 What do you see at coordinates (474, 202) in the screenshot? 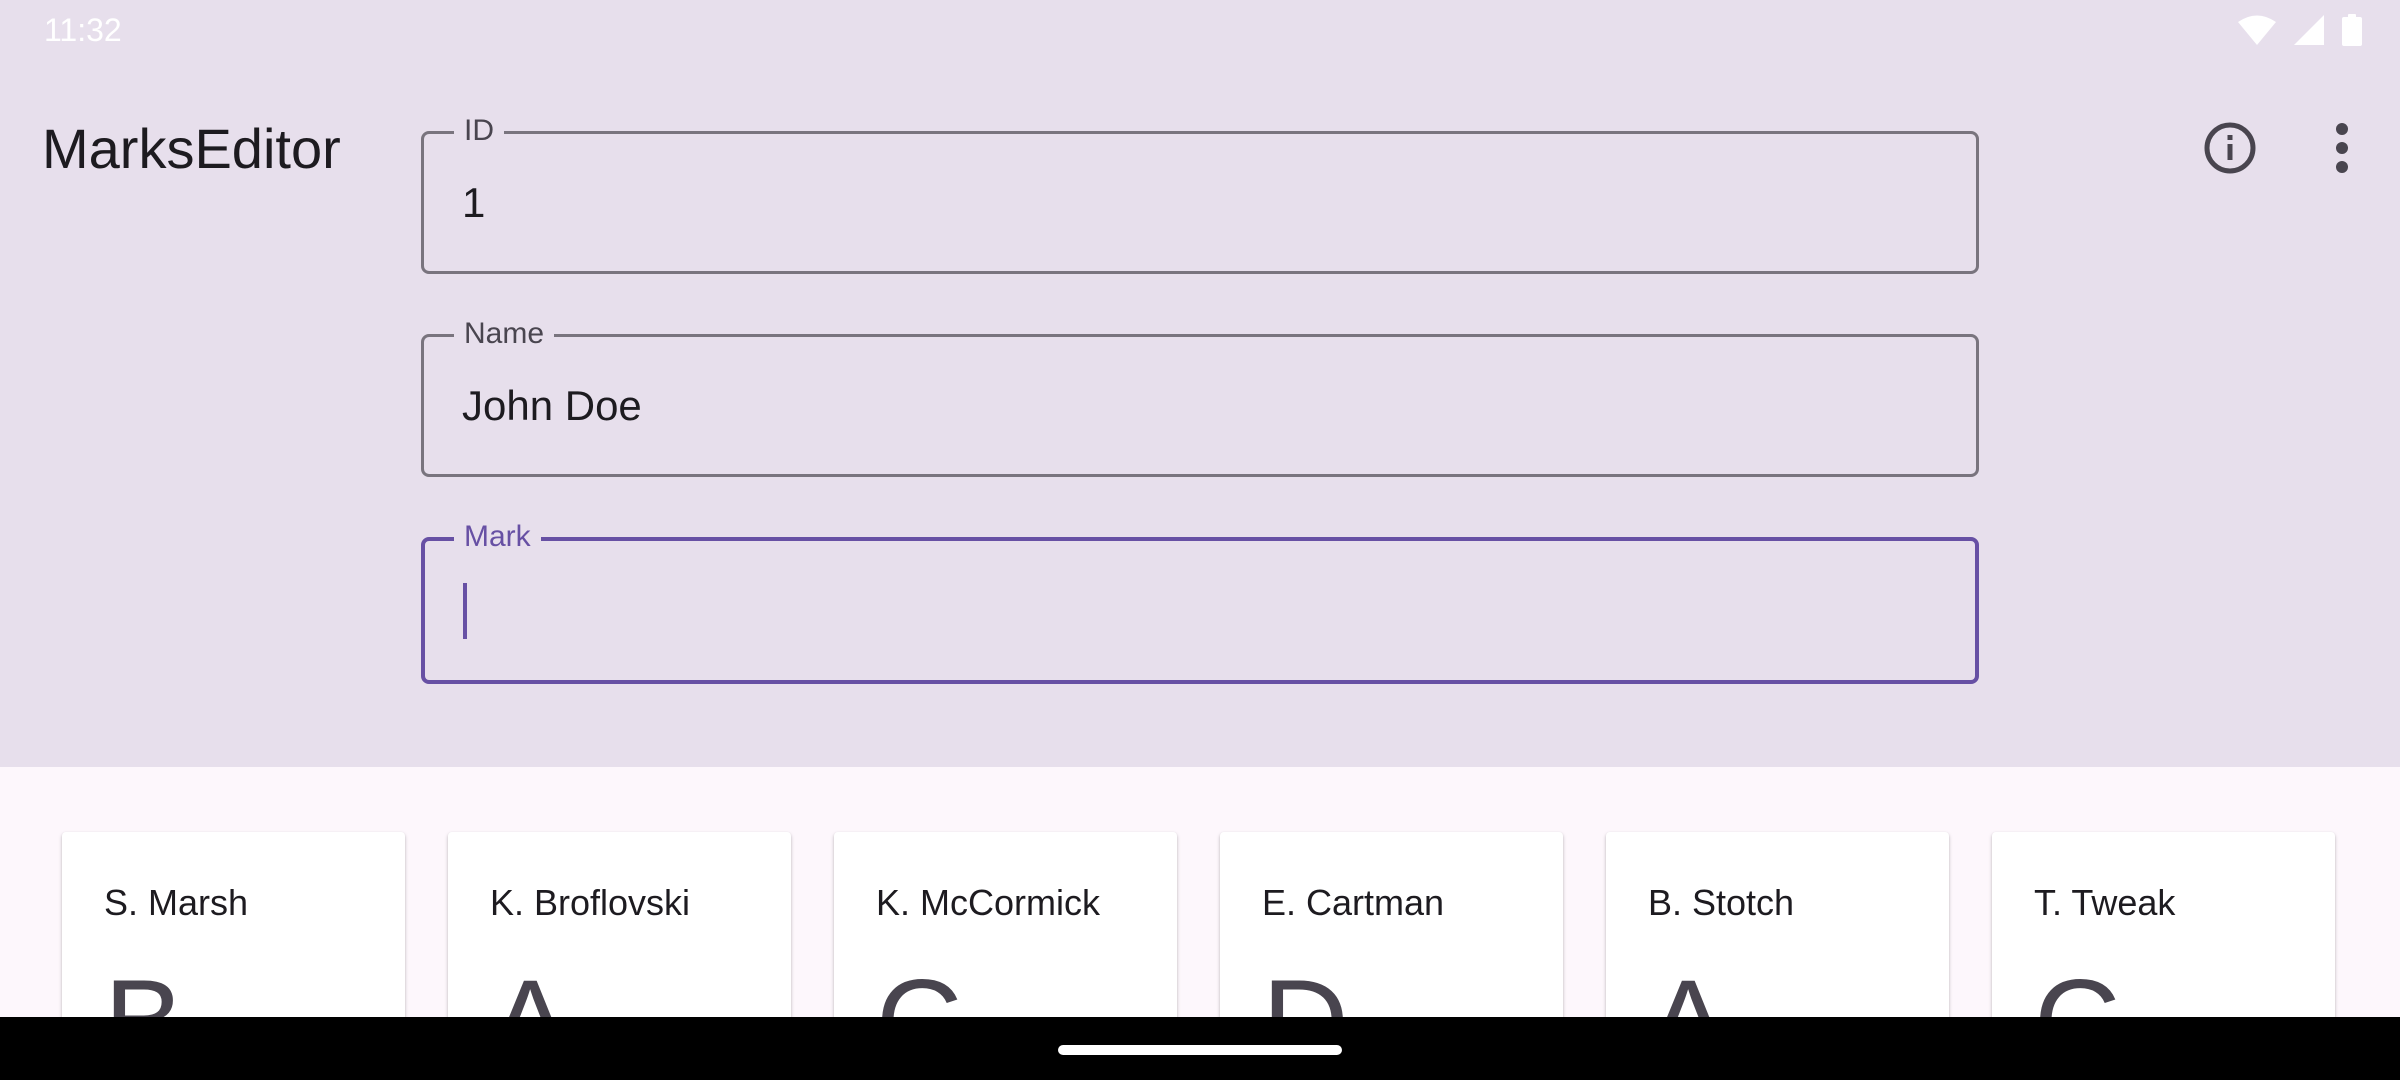
I see `id-field-value: 1` at bounding box center [474, 202].